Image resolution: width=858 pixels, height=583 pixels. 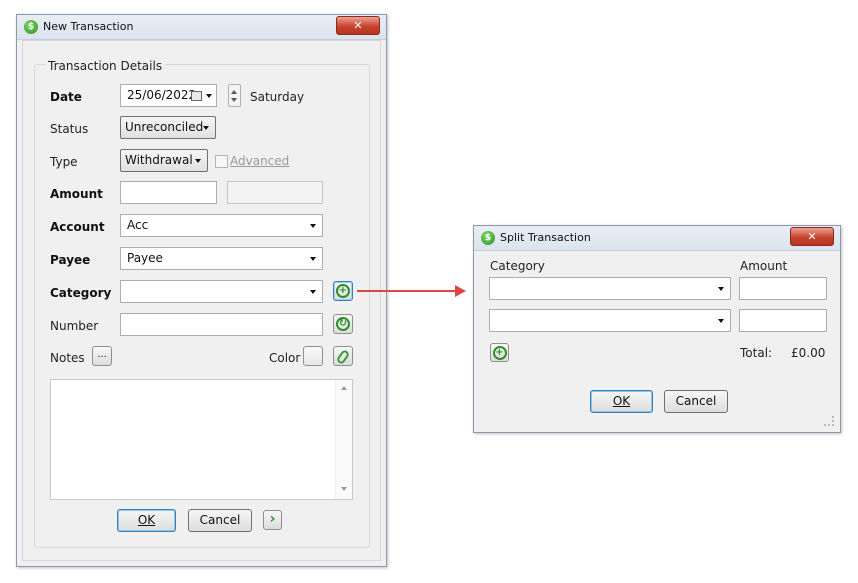 What do you see at coordinates (67, 358) in the screenshot?
I see `notes-label: Notes` at bounding box center [67, 358].